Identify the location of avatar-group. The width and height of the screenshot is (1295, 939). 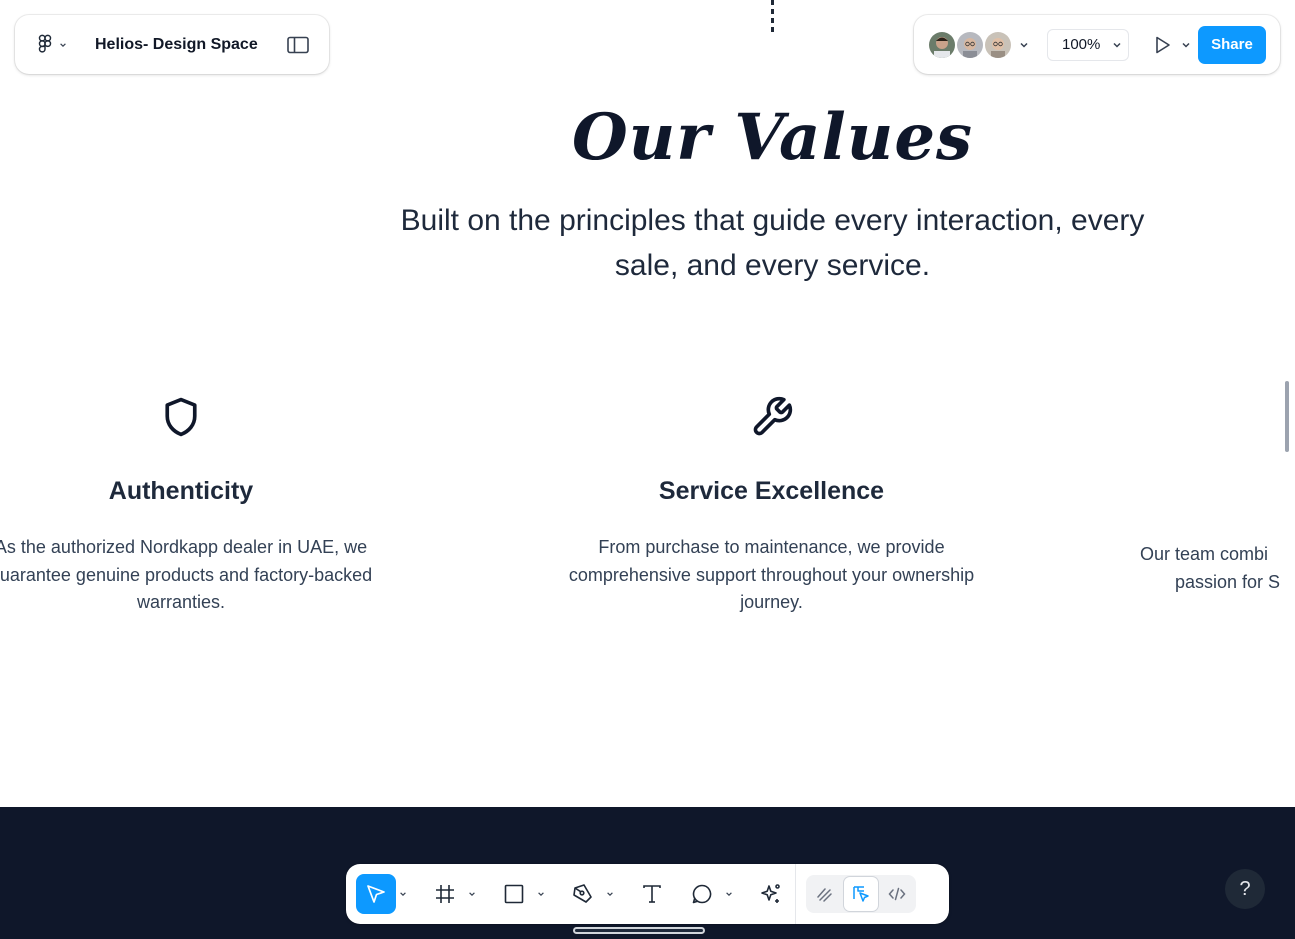
(970, 44).